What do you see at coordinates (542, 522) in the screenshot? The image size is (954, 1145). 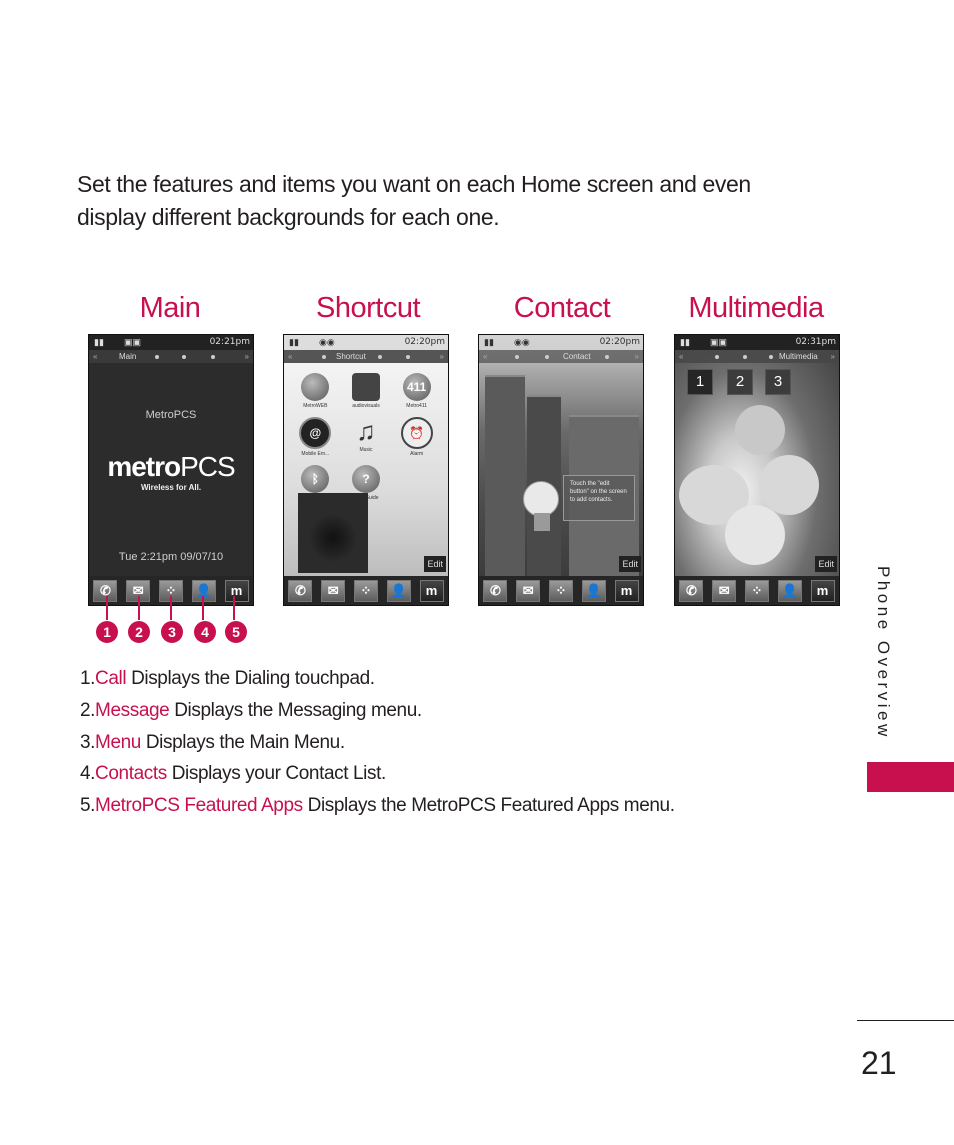 I see `character-body` at bounding box center [542, 522].